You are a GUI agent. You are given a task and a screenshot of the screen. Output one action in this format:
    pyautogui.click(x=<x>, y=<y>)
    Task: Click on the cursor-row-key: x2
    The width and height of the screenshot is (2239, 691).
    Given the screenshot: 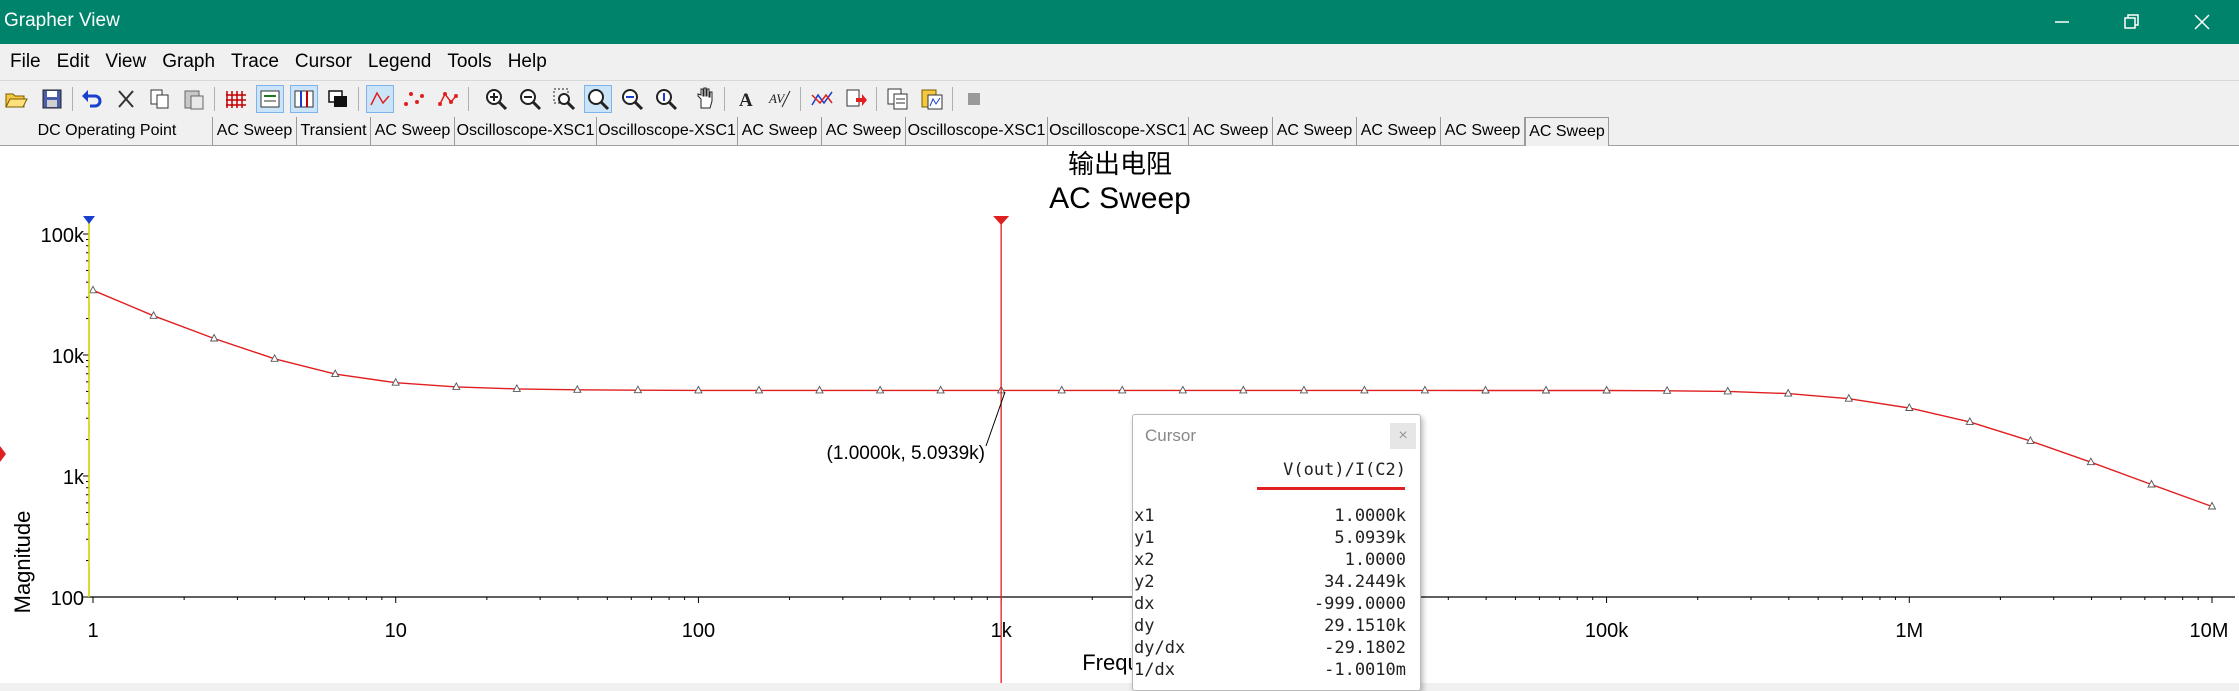 What is the action you would take?
    pyautogui.click(x=1144, y=560)
    